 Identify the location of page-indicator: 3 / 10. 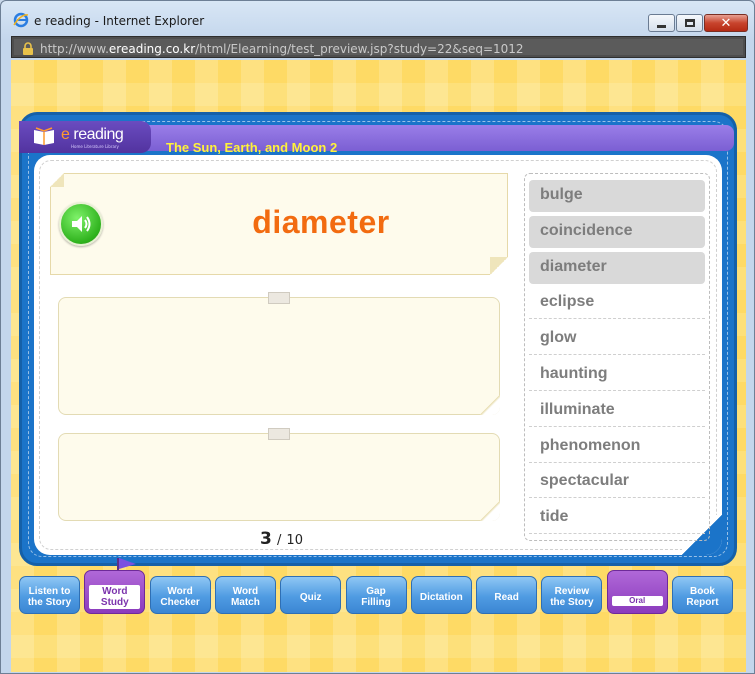
(281, 539).